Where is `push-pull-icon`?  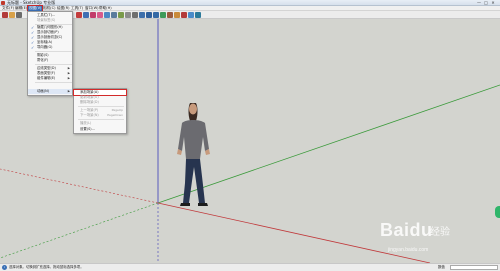
push-pull-icon is located at coordinates (79, 15).